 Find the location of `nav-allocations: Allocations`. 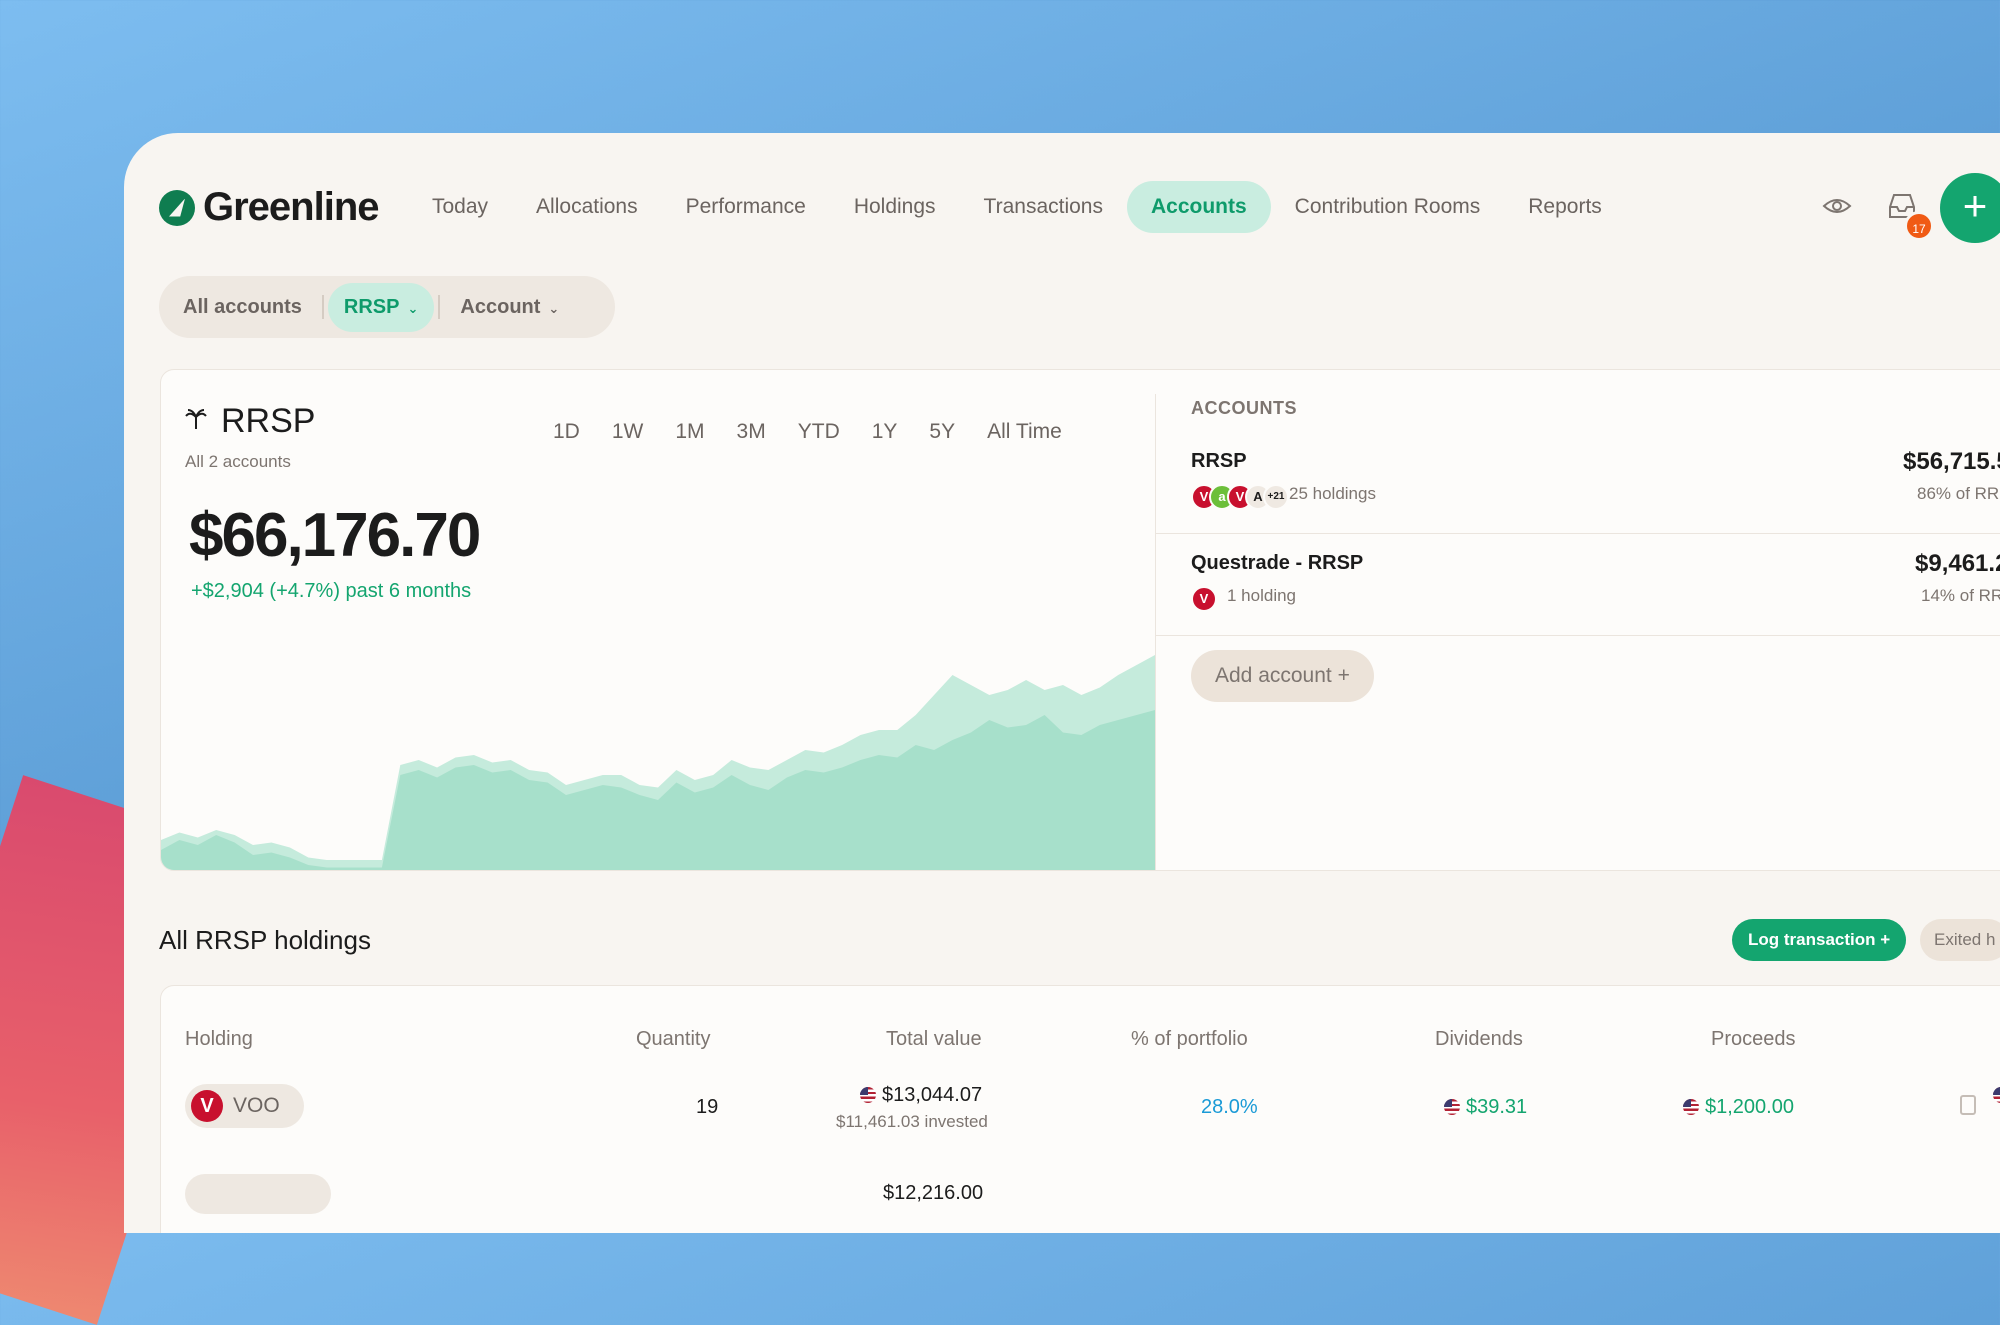

nav-allocations: Allocations is located at coordinates (587, 207).